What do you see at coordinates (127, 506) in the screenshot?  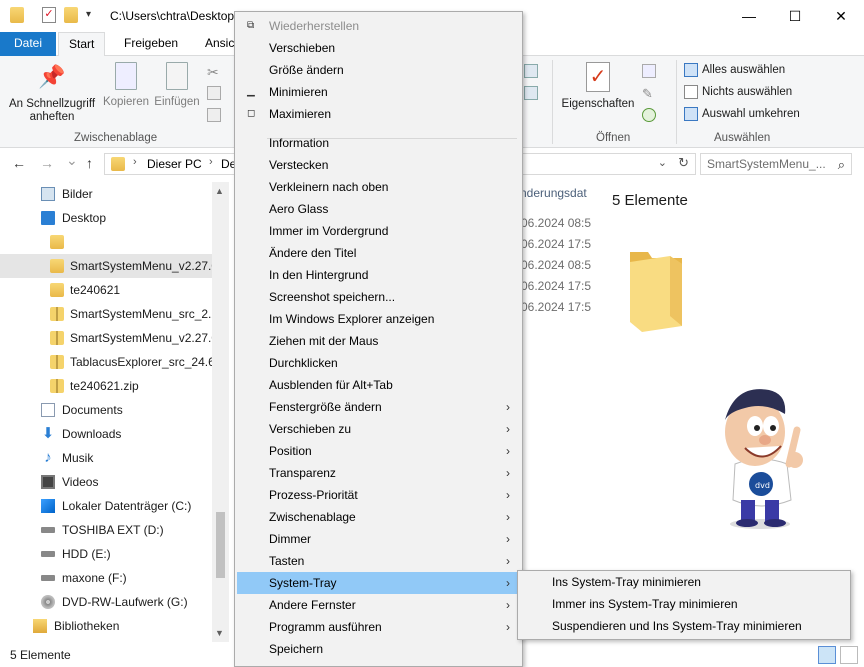 I see `nav-item-label: Lokaler Datenträger (C:)` at bounding box center [127, 506].